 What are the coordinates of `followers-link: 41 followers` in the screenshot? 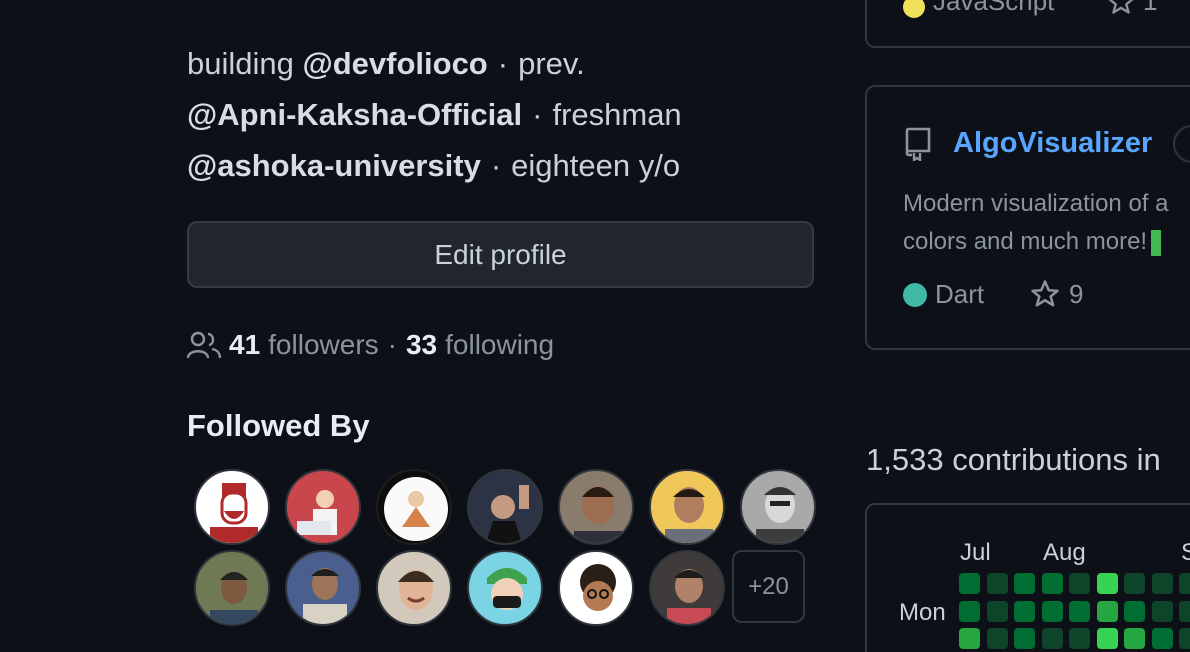 It's located at (304, 345).